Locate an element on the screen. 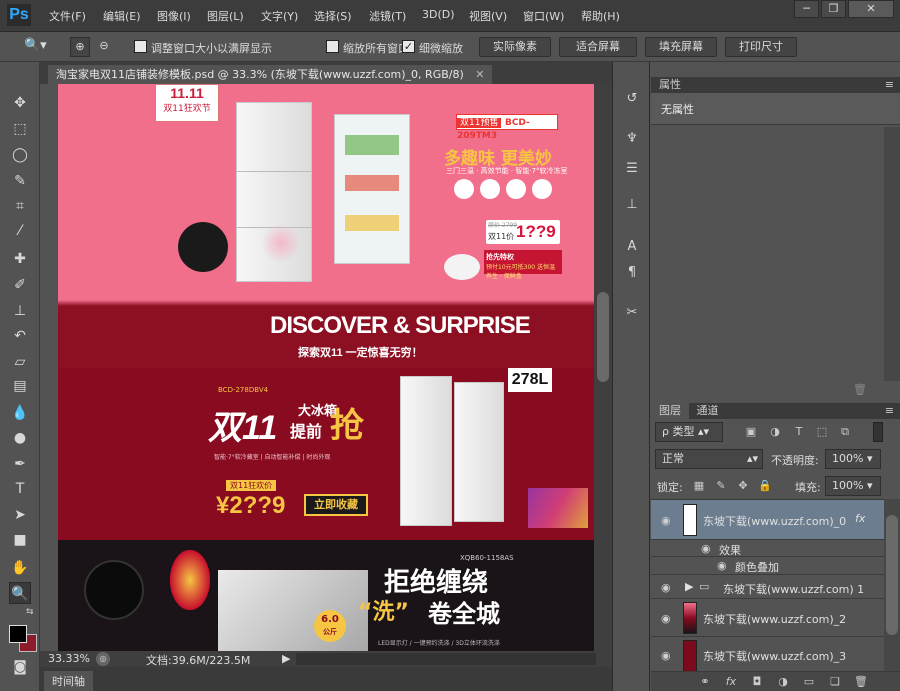 This screenshot has width=900, height=691. panel-menu-icon: ≡ is located at coordinates (892, 85).